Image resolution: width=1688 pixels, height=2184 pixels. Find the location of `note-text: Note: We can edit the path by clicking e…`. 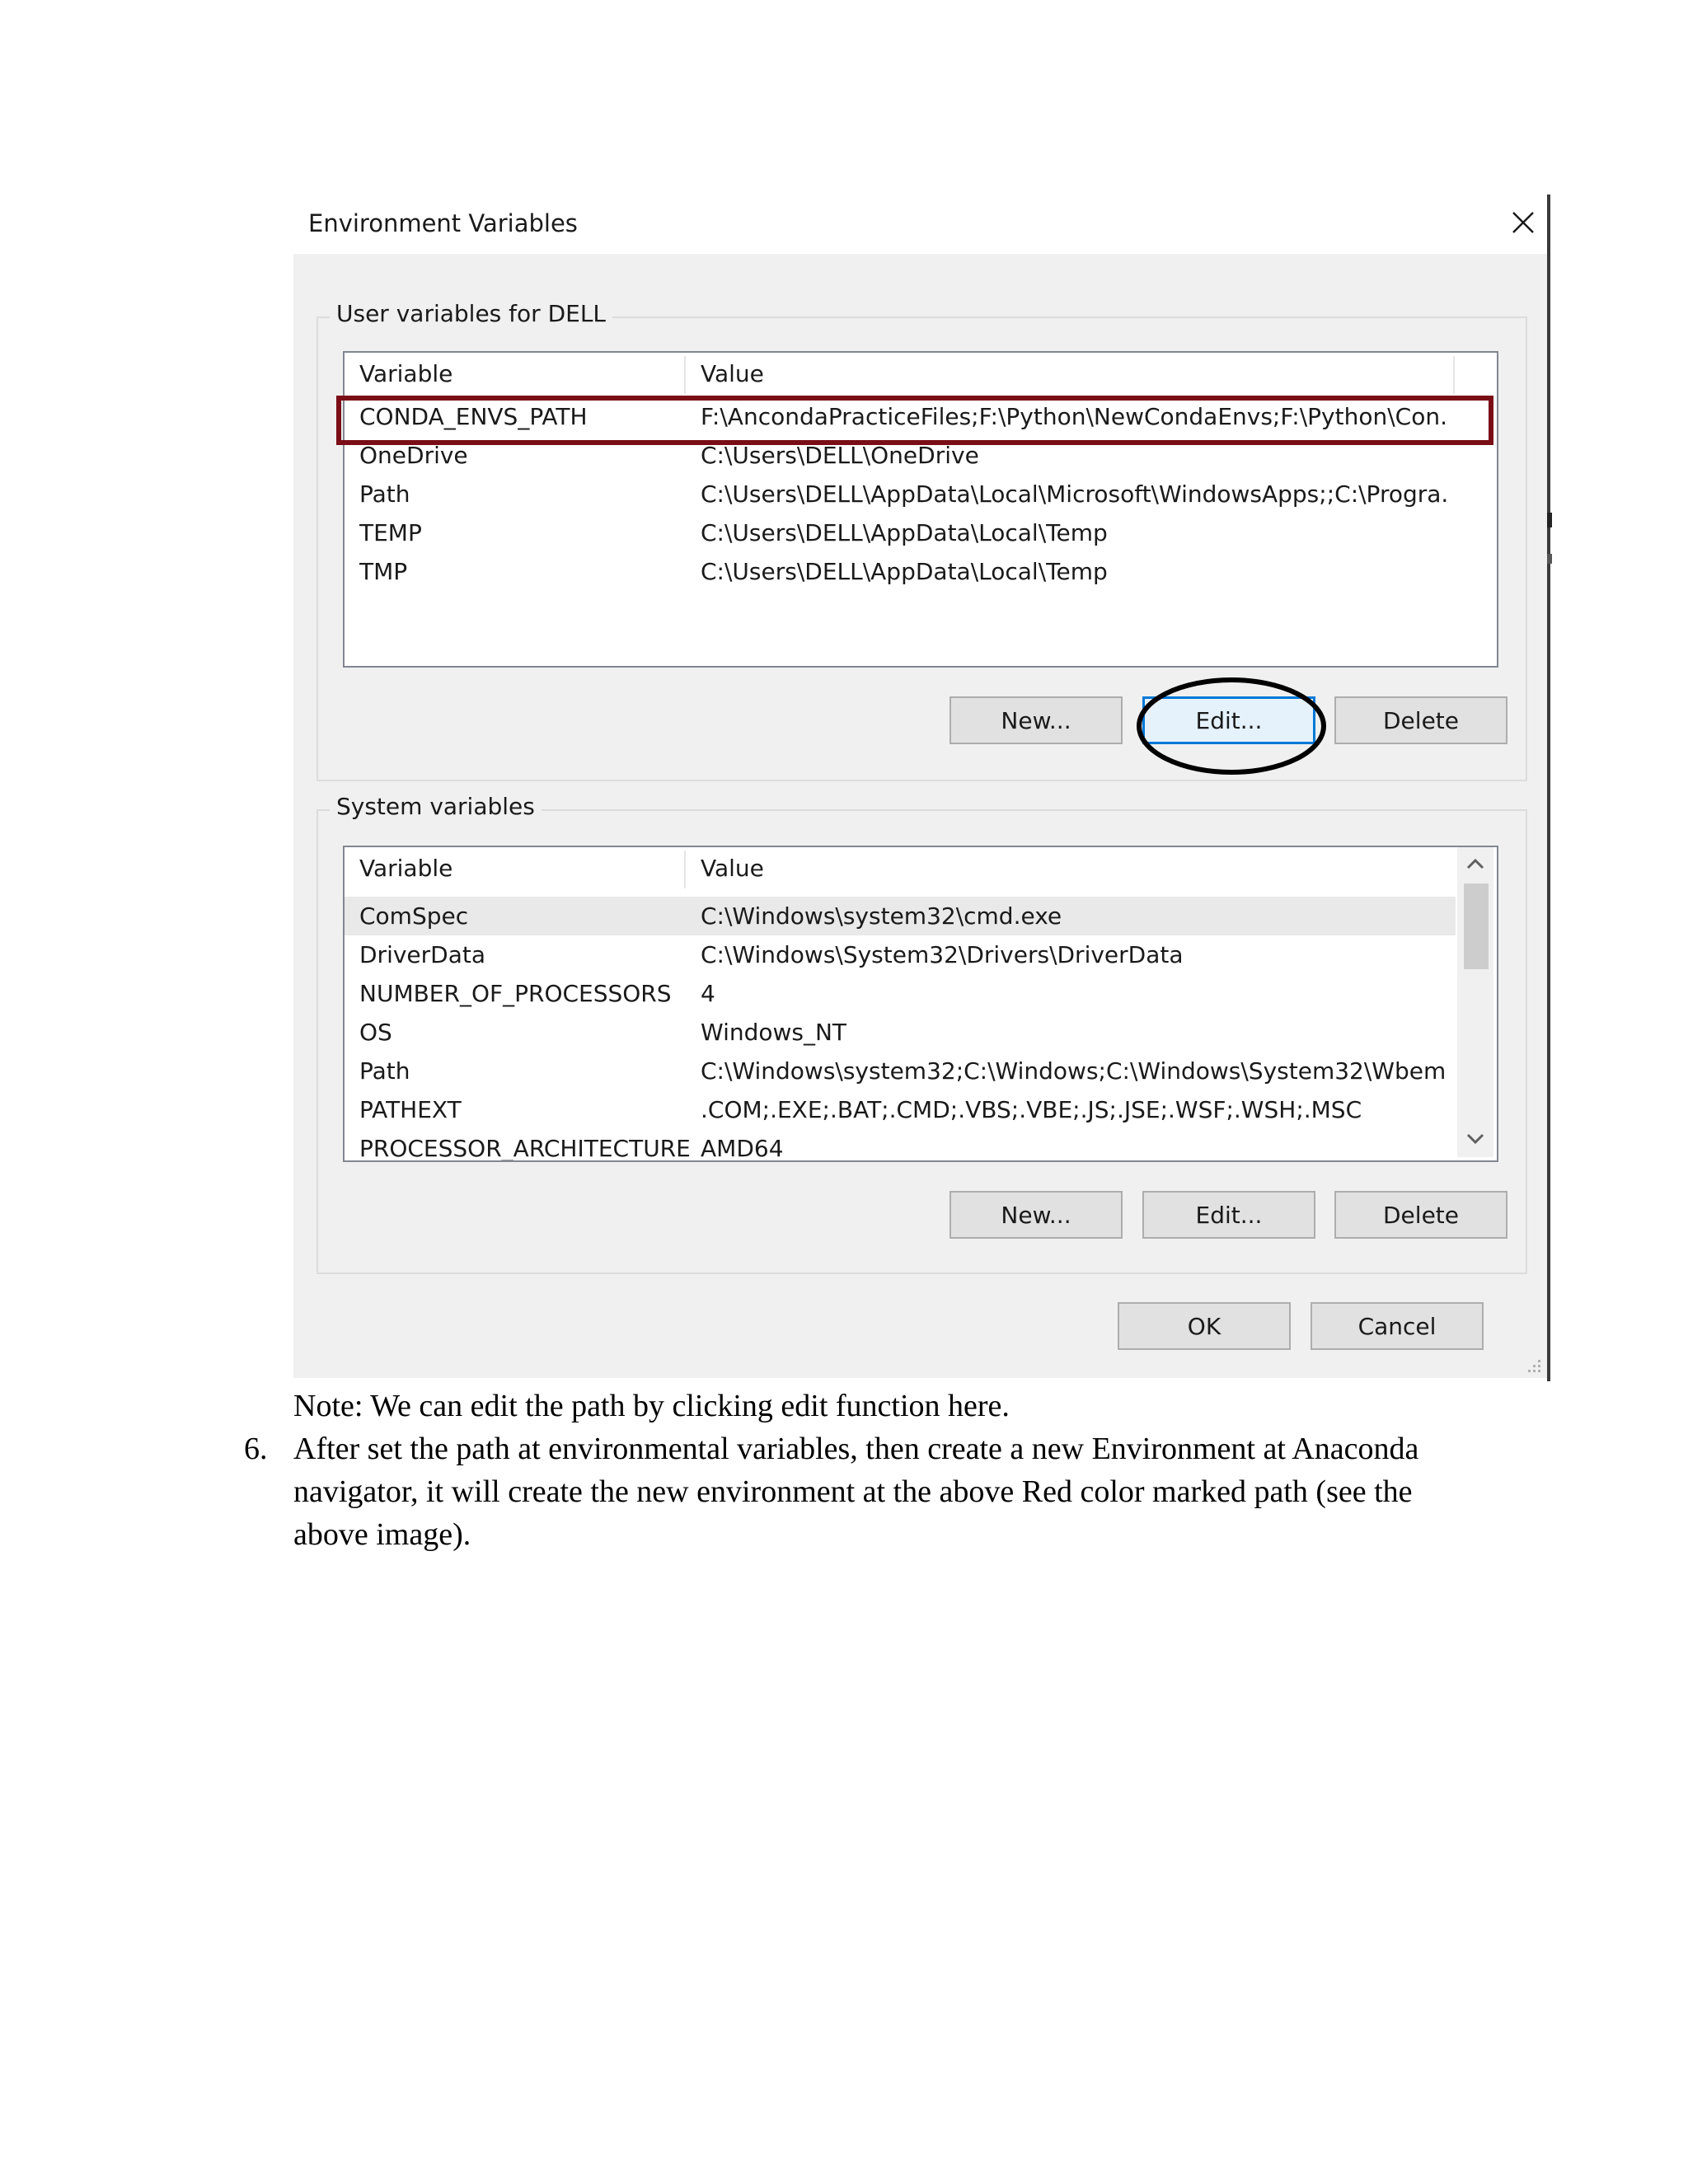

note-text: Note: We can edit the path by clicking e… is located at coordinates (652, 1406).